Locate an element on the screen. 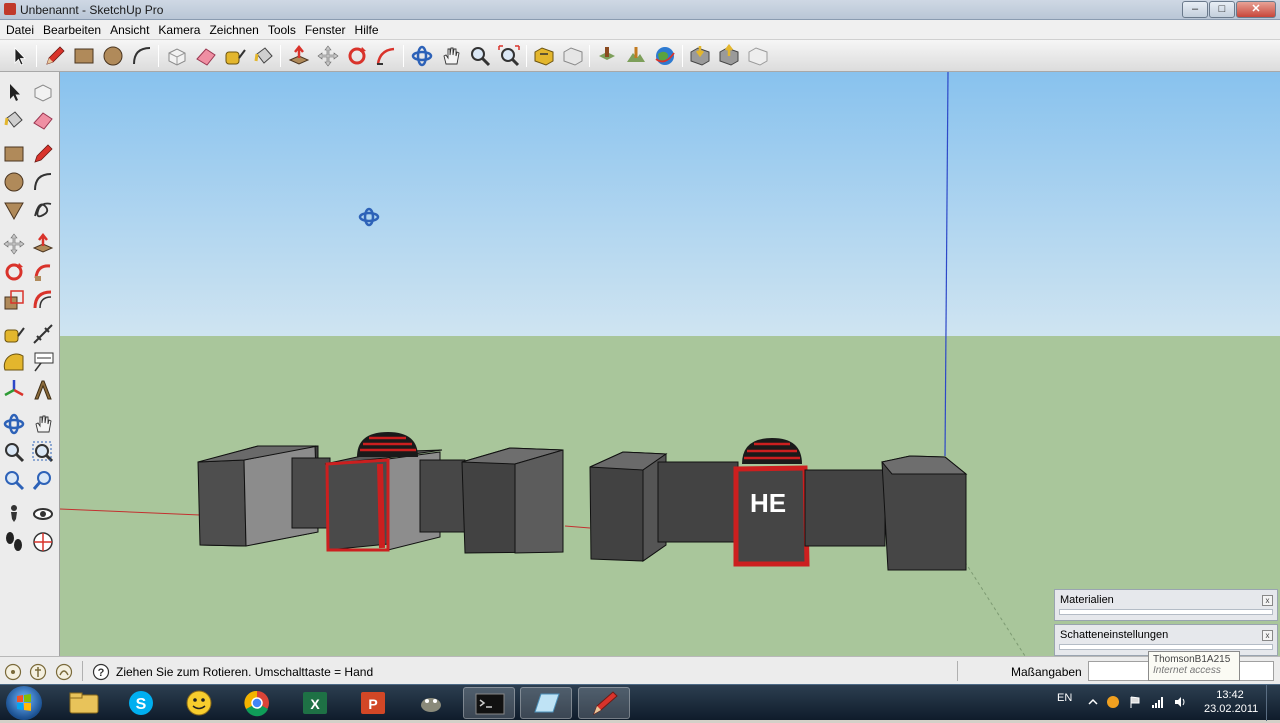  get-models-icon is located at coordinates (544, 56).